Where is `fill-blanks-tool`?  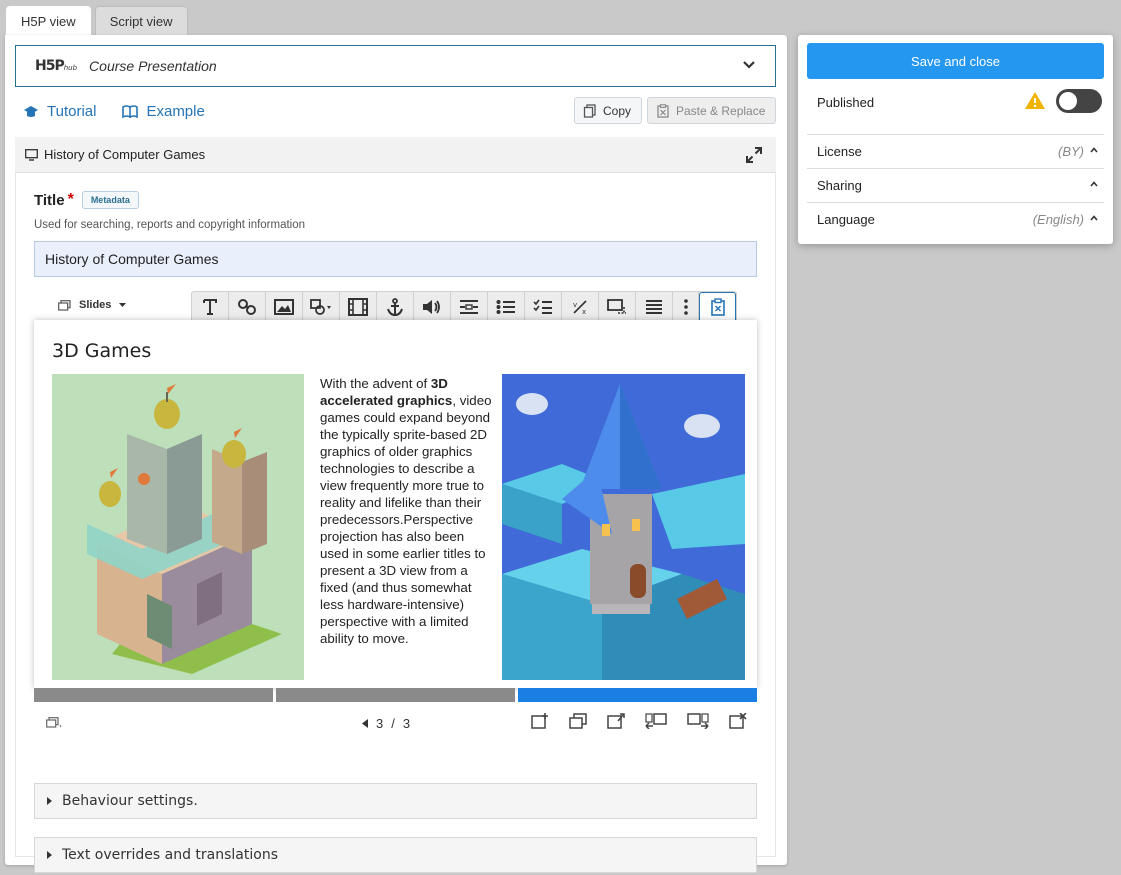
fill-blanks-tool is located at coordinates (469, 306).